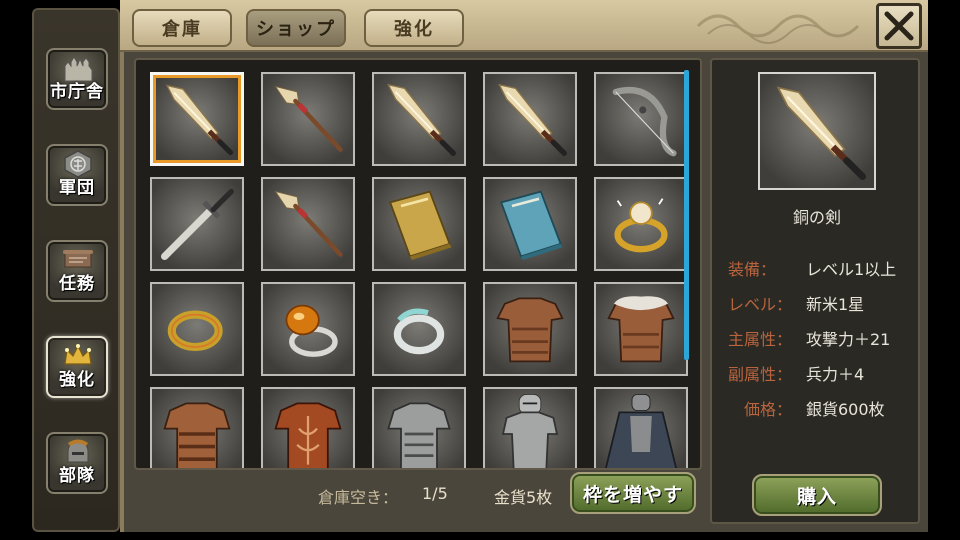 Image resolution: width=960 pixels, height=540 pixels. What do you see at coordinates (752, 269) in the screenshot?
I see `stat-label: 装備：` at bounding box center [752, 269].